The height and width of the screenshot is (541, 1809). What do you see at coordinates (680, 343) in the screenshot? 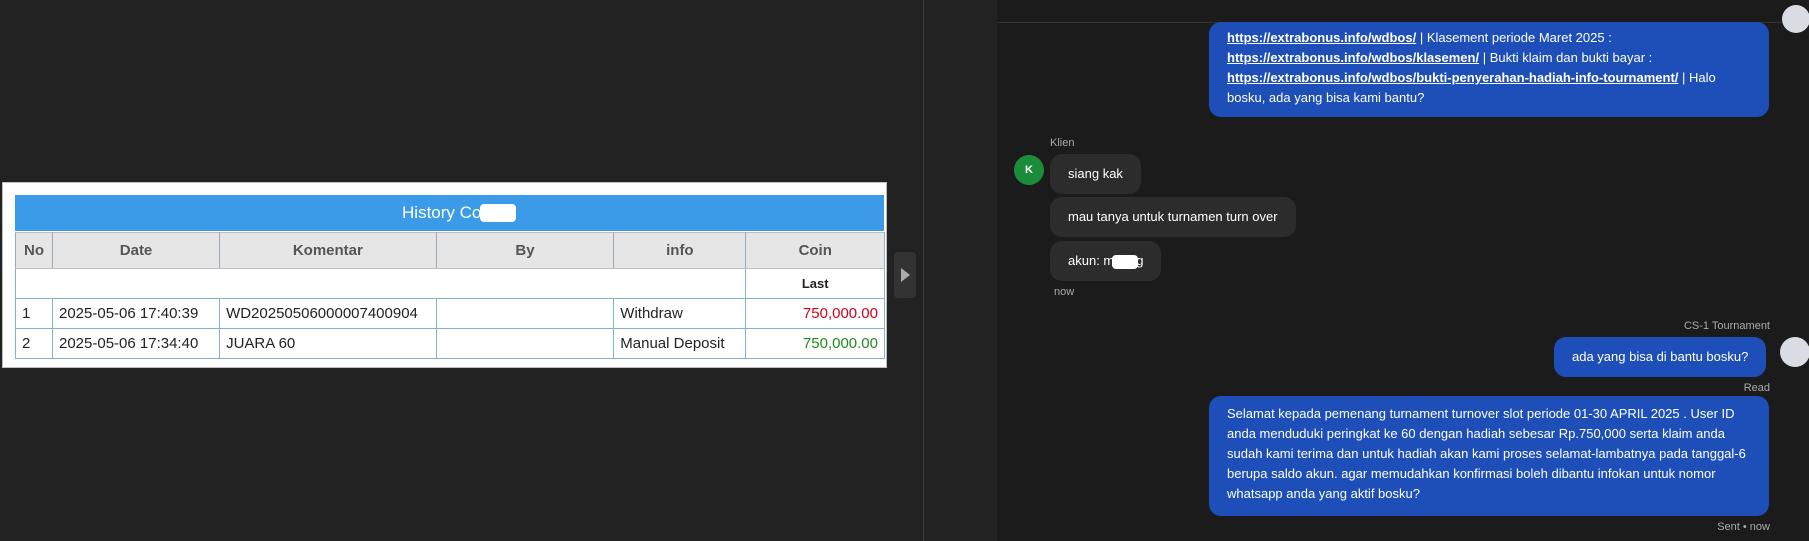
I see `cell-info: Manual Deposit` at bounding box center [680, 343].